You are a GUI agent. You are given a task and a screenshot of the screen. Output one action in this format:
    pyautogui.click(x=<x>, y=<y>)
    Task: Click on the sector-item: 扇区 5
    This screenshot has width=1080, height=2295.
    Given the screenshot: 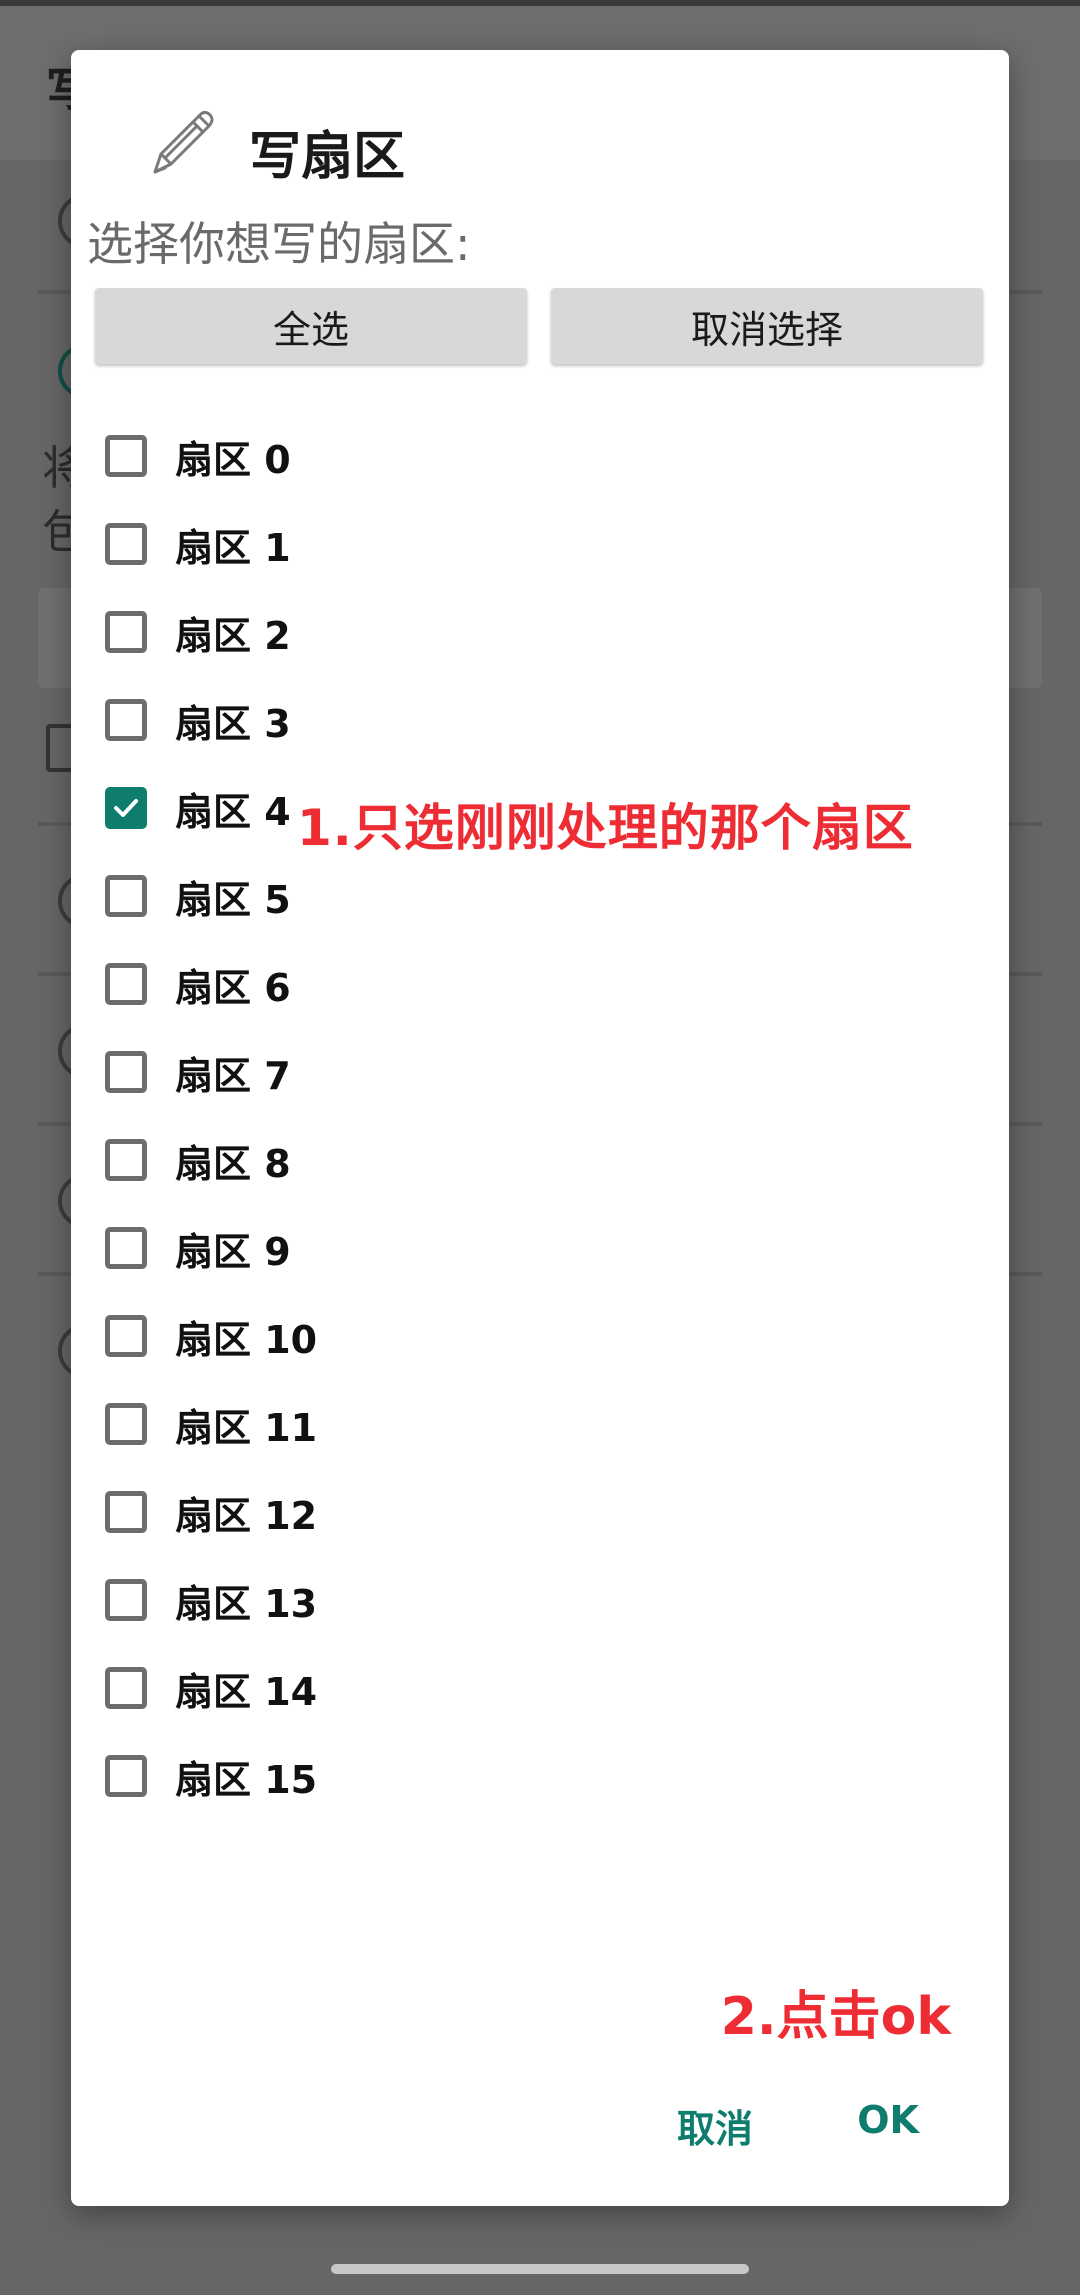 What is the action you would take?
    pyautogui.click(x=321, y=896)
    